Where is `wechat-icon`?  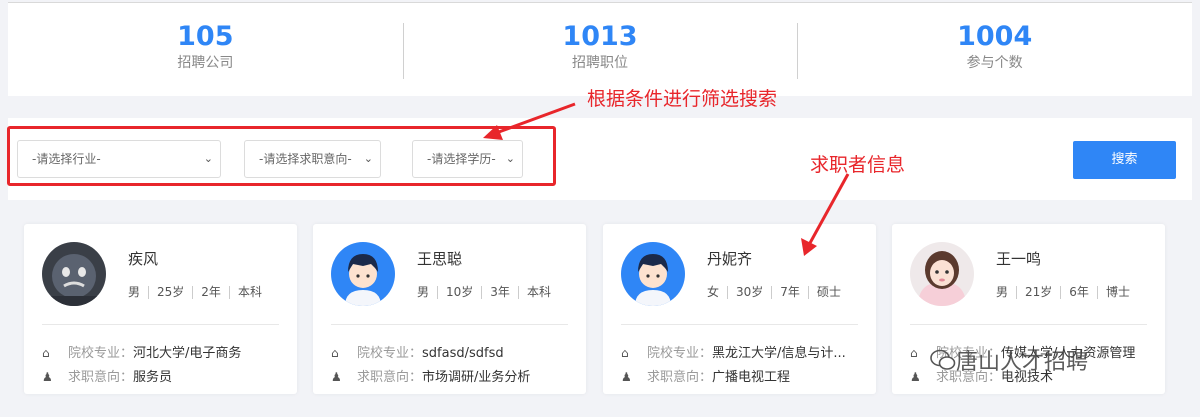
wechat-icon is located at coordinates (943, 359).